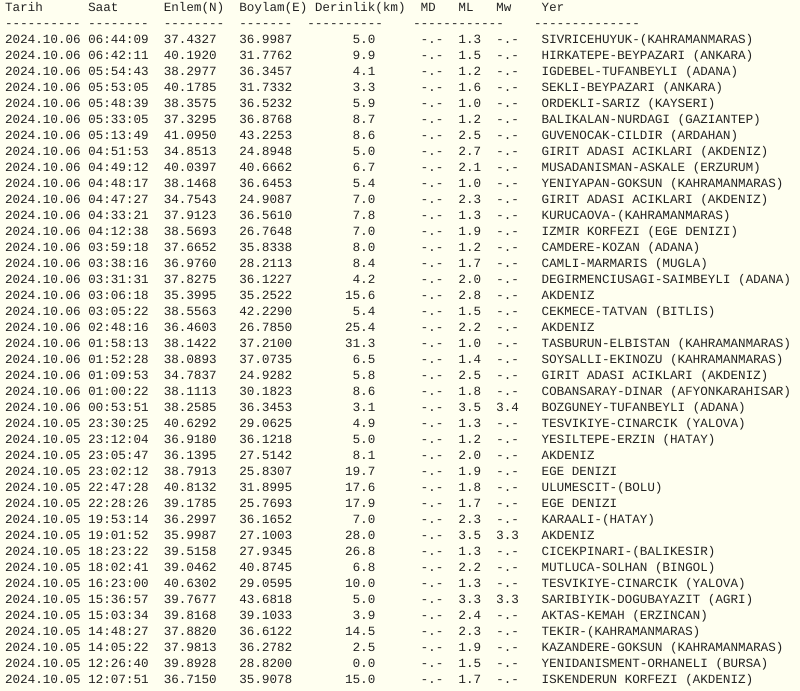  What do you see at coordinates (364, 184) in the screenshot?
I see `depth-cell: 5.4` at bounding box center [364, 184].